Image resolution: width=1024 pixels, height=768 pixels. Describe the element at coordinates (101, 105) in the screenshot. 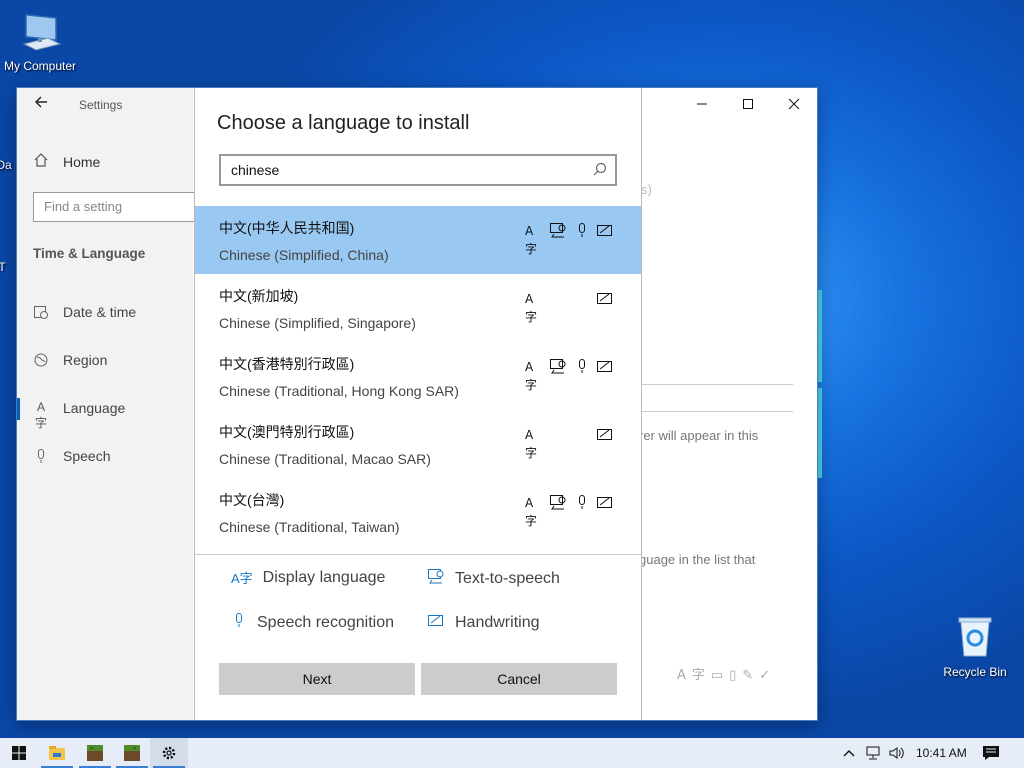

I see `settings-window-title: Settings` at that location.